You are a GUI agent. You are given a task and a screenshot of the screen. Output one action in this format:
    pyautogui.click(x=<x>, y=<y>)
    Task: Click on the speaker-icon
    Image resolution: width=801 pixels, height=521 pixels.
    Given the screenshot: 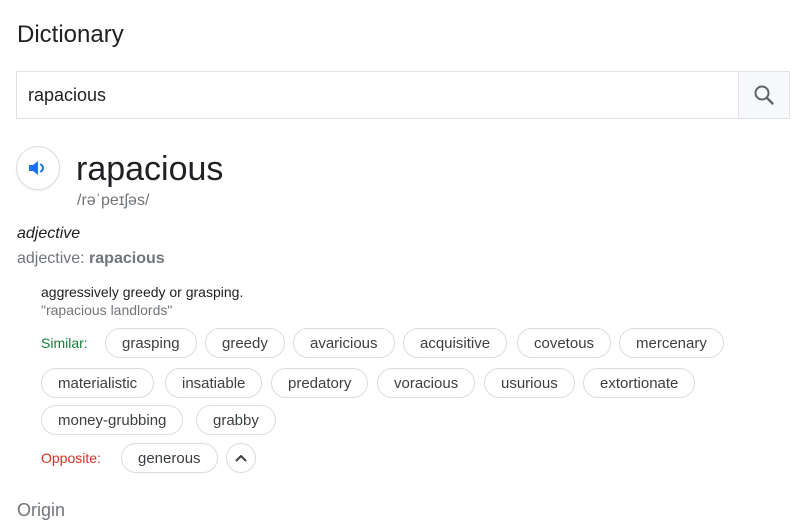 What is the action you would take?
    pyautogui.click(x=37, y=168)
    